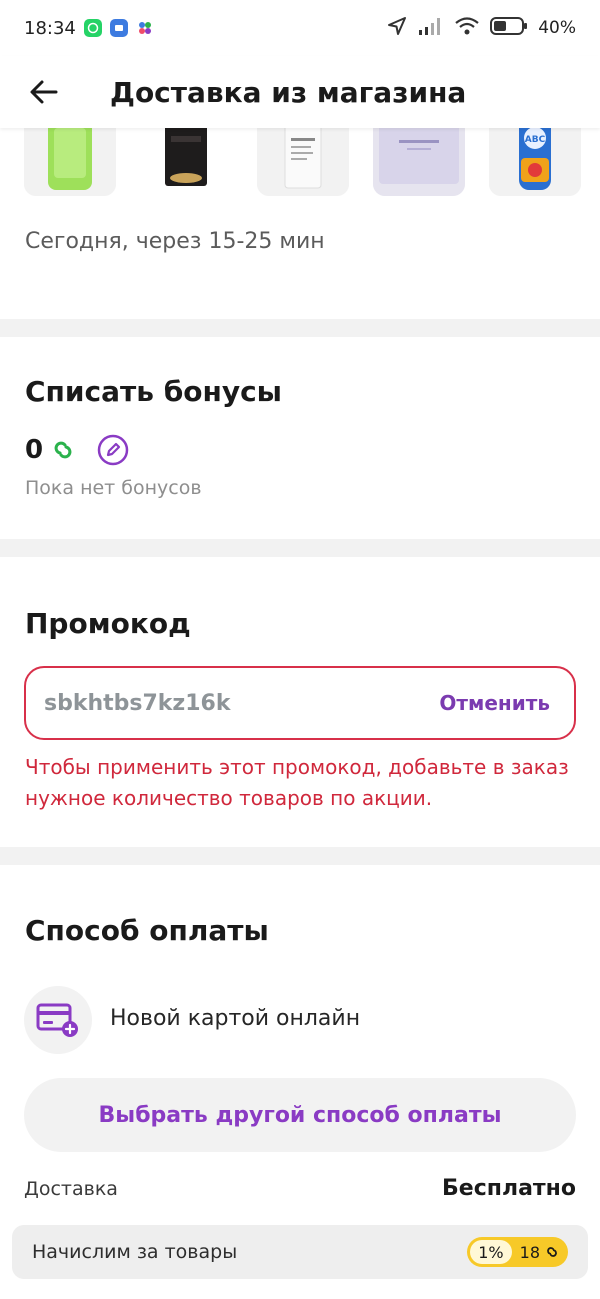 The image size is (600, 1299). Describe the element at coordinates (397, 28) in the screenshot. I see `location-arrow-icon` at that location.